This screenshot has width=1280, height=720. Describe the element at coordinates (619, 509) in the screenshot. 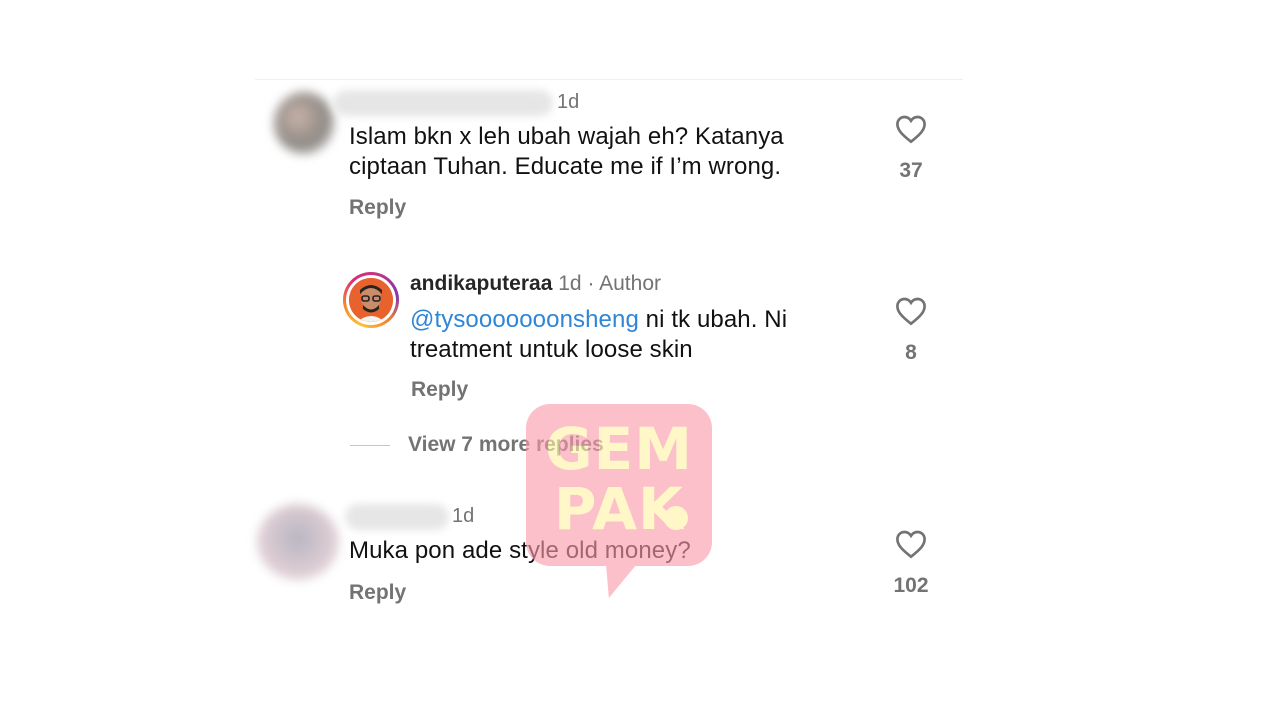

I see `watermark-line-2: PAK` at that location.